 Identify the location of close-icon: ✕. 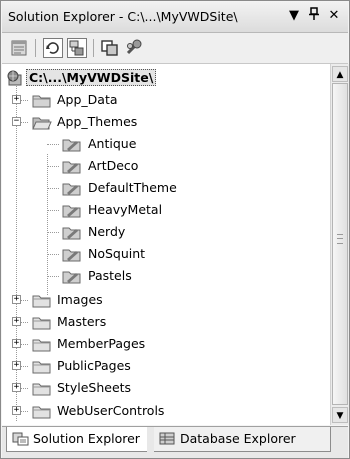
(334, 16).